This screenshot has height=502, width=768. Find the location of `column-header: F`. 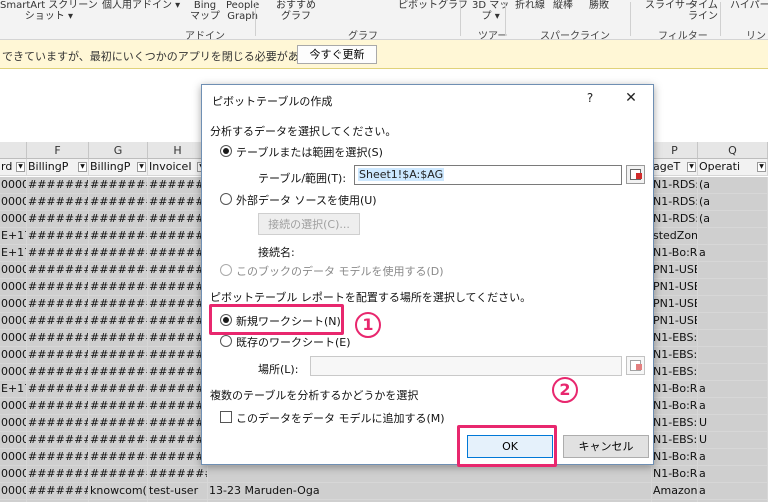

column-header: F is located at coordinates (58, 150).